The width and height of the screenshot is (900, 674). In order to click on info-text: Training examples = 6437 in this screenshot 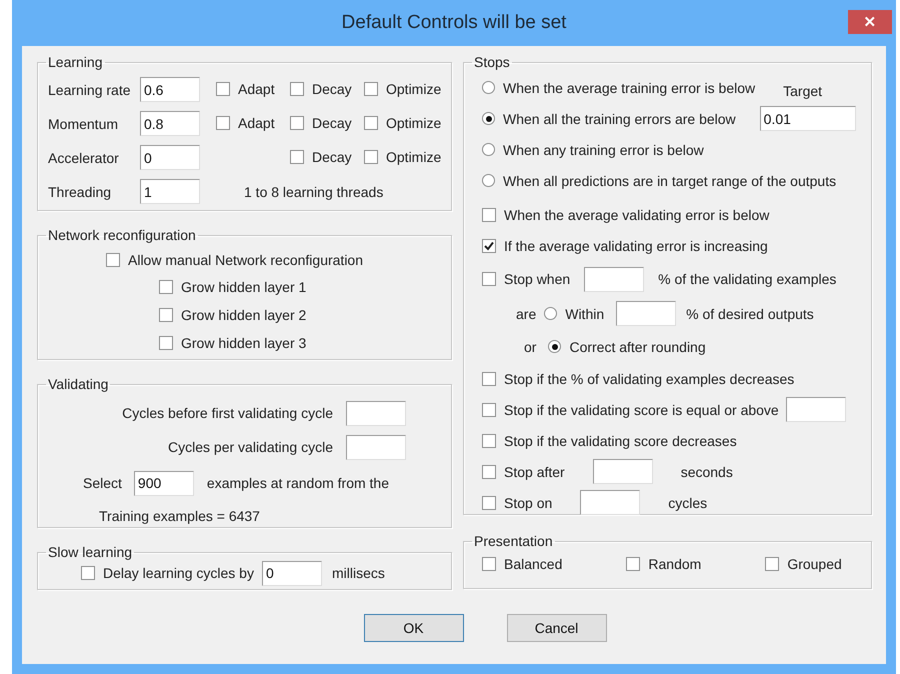, I will do `click(179, 516)`.